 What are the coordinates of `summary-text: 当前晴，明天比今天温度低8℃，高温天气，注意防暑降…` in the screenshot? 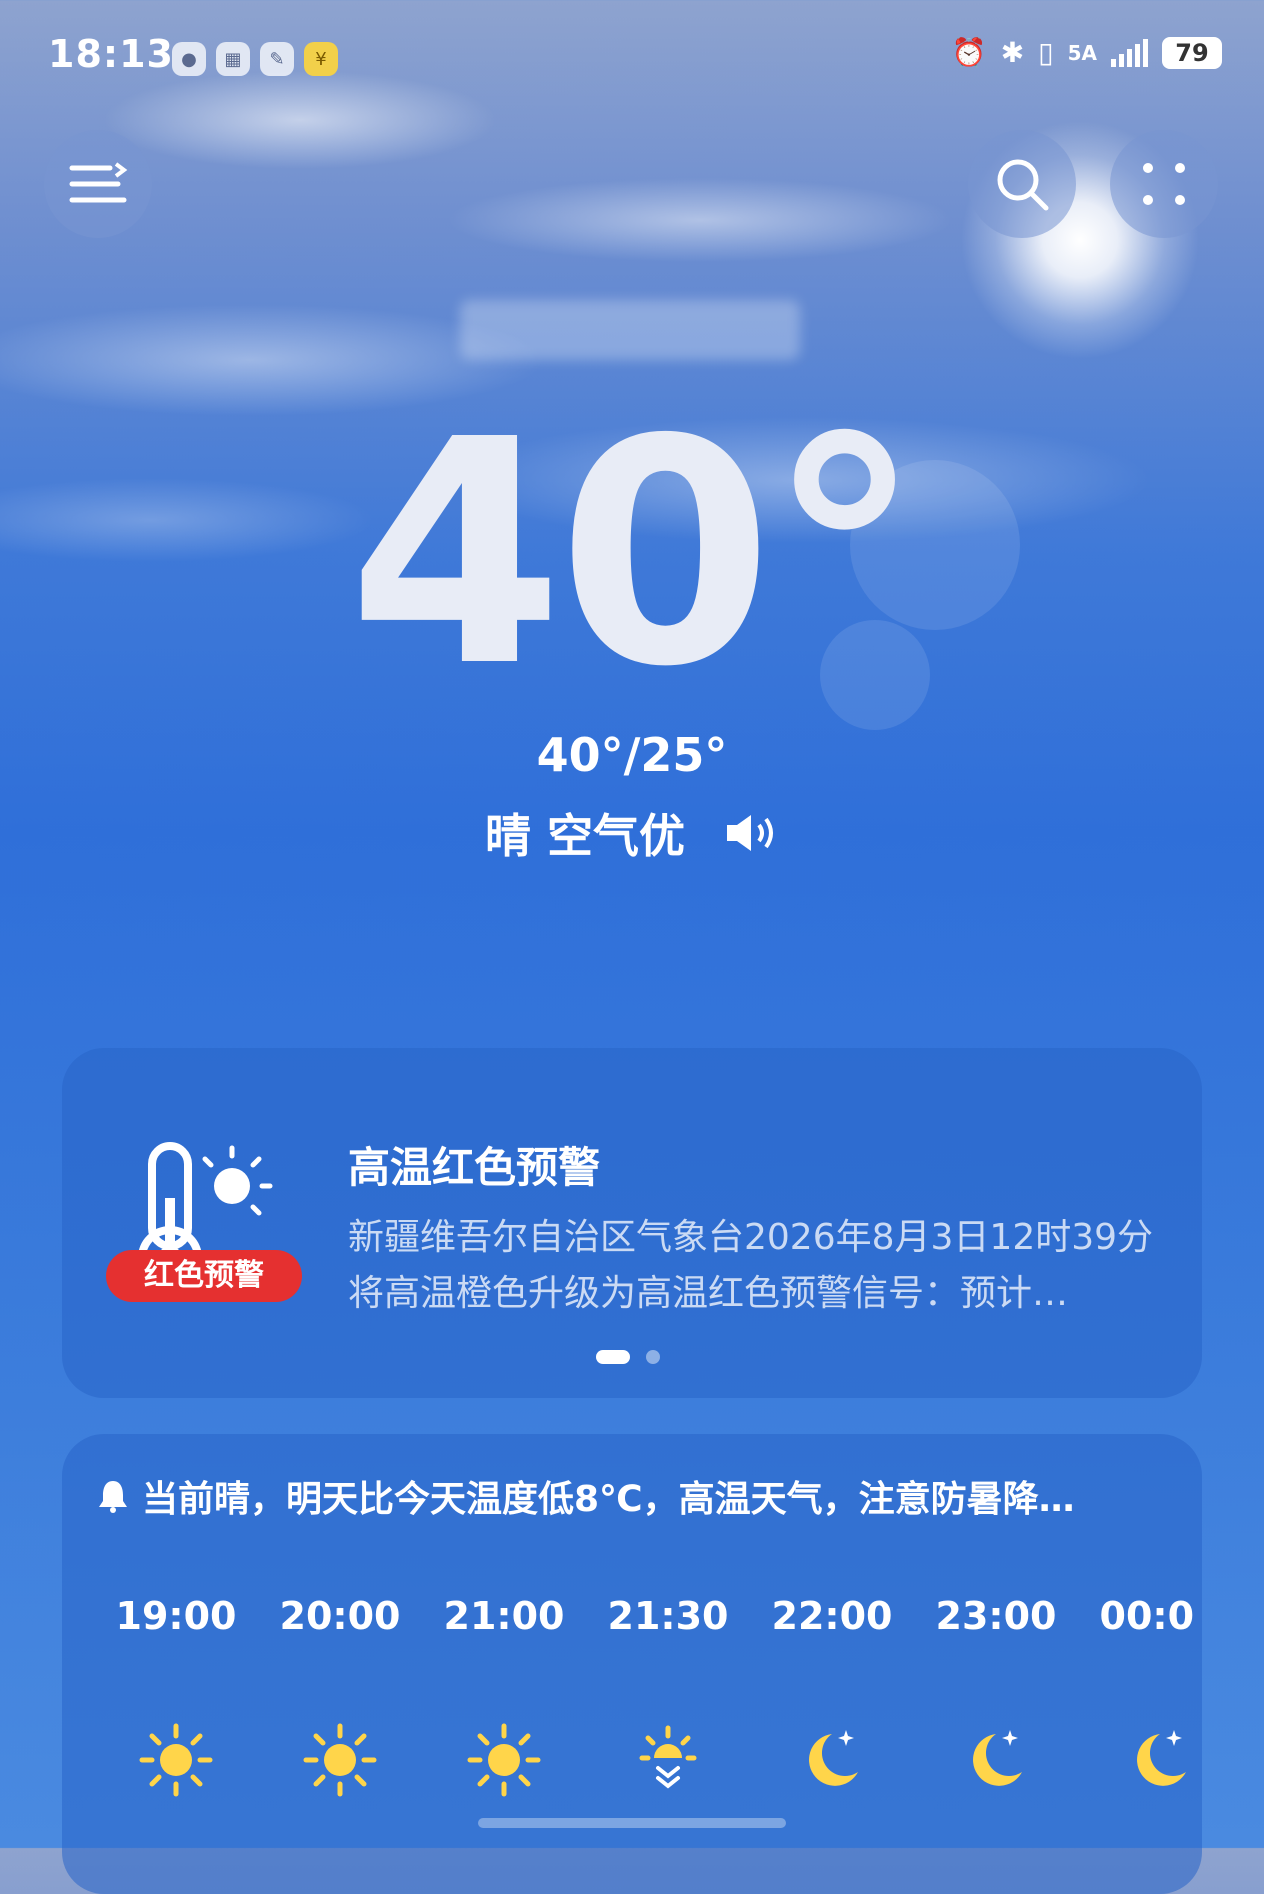 It's located at (608, 1499).